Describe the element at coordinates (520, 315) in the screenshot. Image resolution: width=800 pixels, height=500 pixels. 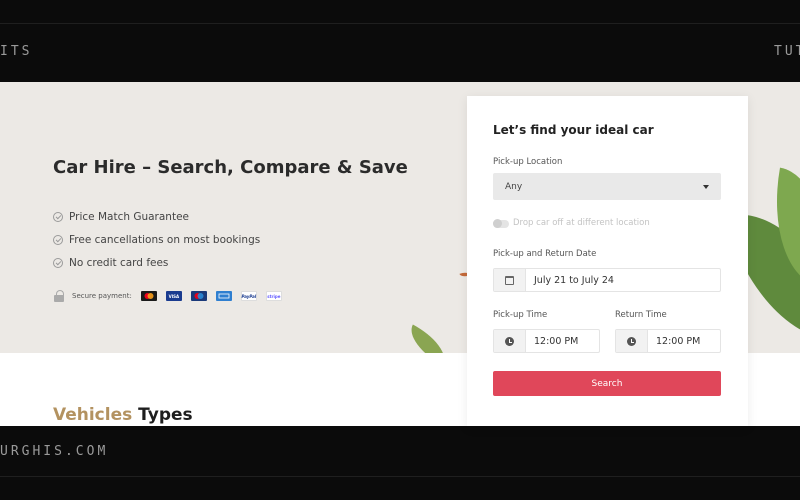
I see `pickup-time-label: Pick-up Time` at that location.